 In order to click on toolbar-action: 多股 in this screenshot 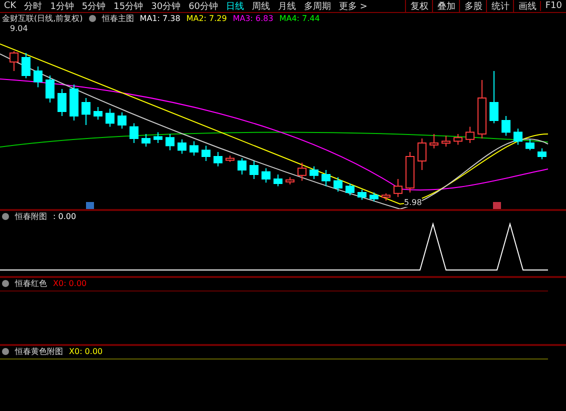, I will do `click(472, 6)`.